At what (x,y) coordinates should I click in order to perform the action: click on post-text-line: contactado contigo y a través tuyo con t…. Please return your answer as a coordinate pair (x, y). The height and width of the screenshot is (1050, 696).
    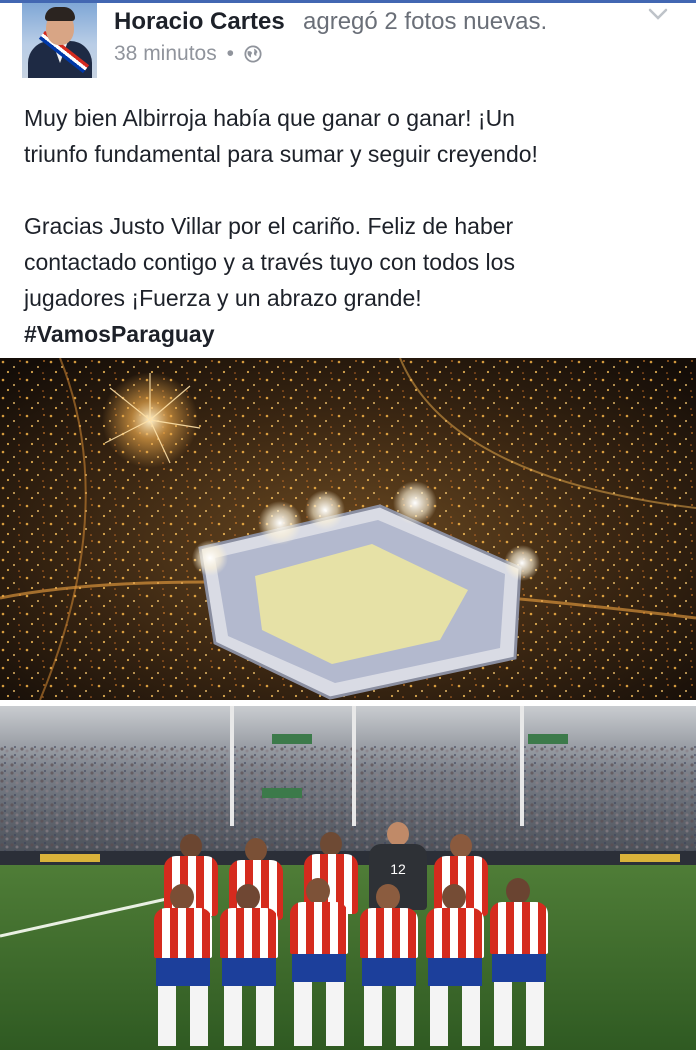
    Looking at the image, I should click on (269, 262).